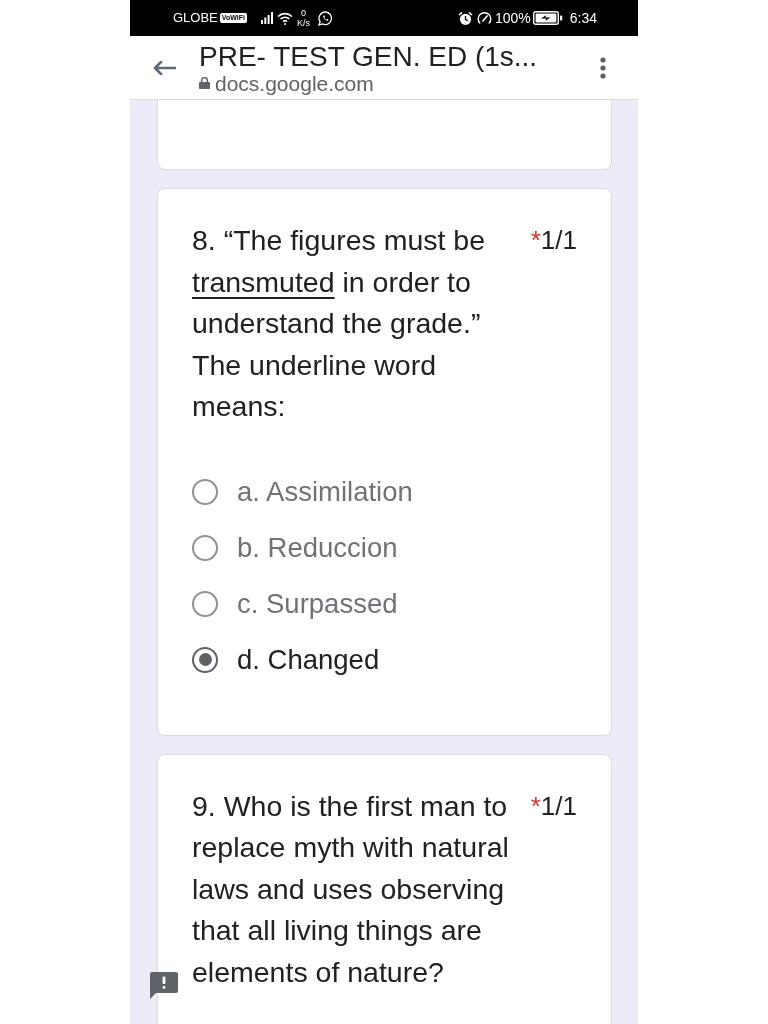 The height and width of the screenshot is (1024, 768). I want to click on page-url: docs.google.com, so click(294, 83).